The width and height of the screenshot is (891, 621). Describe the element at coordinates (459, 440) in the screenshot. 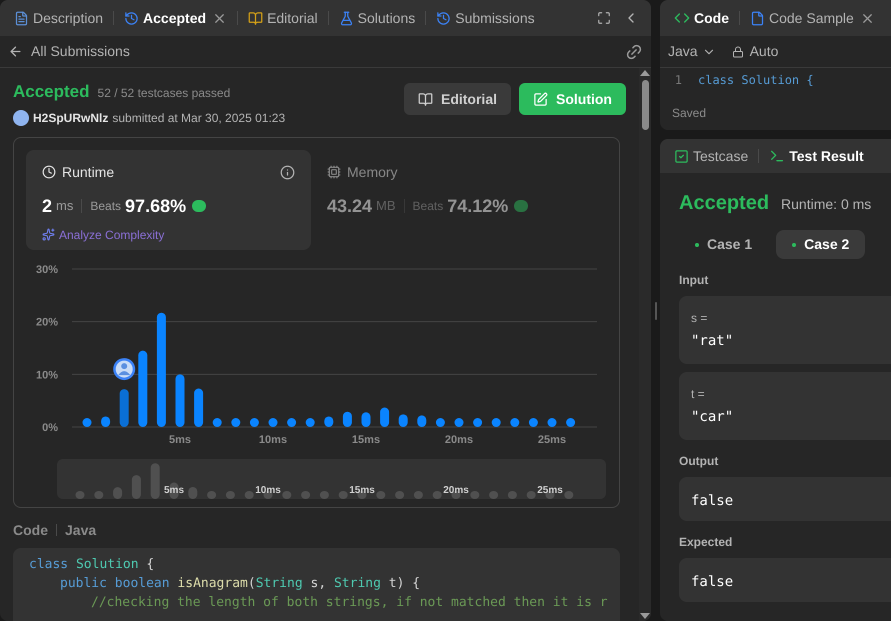

I see `axis-label: 20ms` at that location.